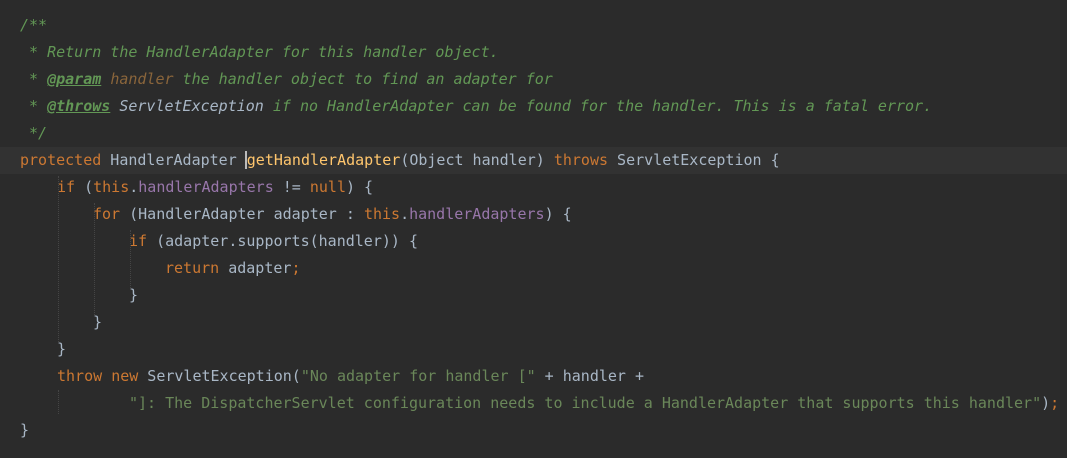 The image size is (1067, 458). What do you see at coordinates (533, 241) in the screenshot?
I see `code-line: if (adapter.supports(handler)) {` at bounding box center [533, 241].